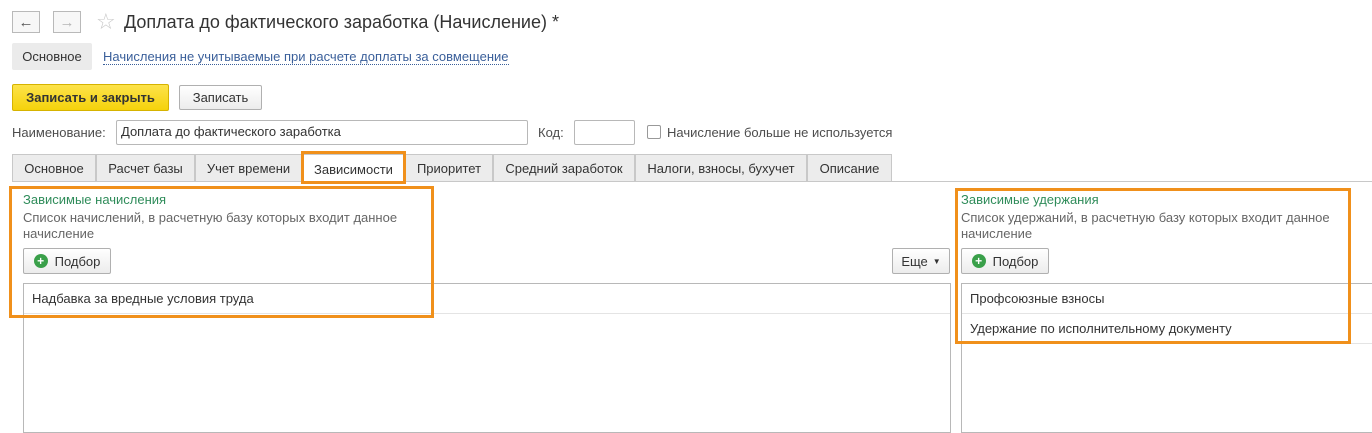 The height and width of the screenshot is (433, 1372). Describe the element at coordinates (1153, 266) in the screenshot. I see `right-group-highlight` at that location.